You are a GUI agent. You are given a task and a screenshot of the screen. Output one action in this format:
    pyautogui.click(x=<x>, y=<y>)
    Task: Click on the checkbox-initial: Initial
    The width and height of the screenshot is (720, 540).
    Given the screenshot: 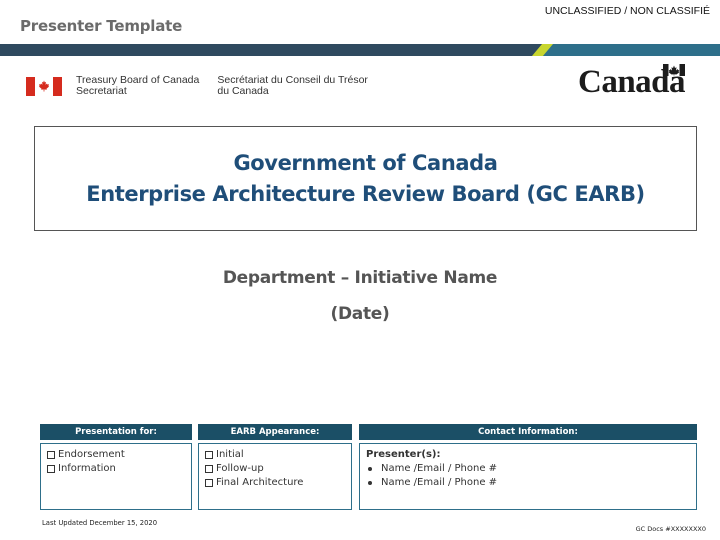 What is the action you would take?
    pyautogui.click(x=275, y=455)
    